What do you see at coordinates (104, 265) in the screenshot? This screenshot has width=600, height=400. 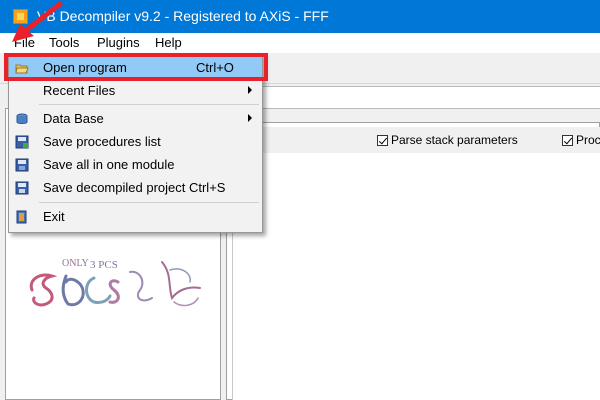 I see `svg-text: 3 PCS` at bounding box center [104, 265].